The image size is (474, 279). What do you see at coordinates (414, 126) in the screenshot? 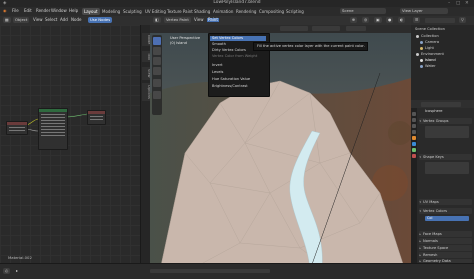
I see `output-tab-icon` at bounding box center [414, 126].